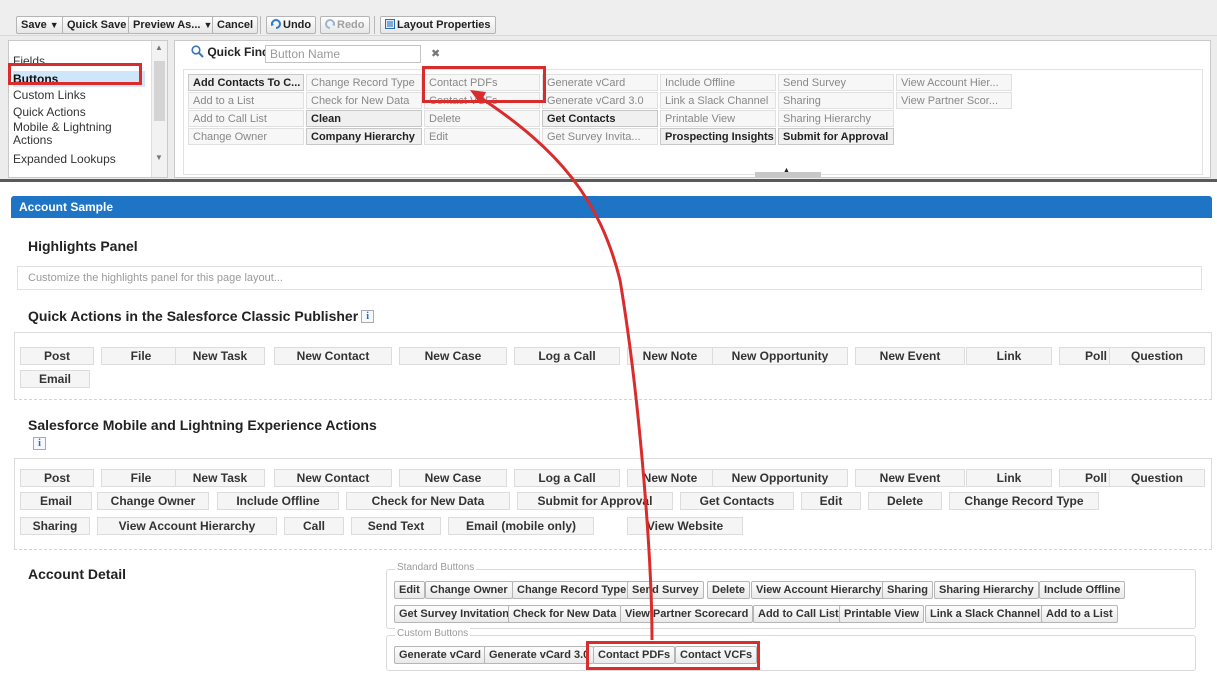 This screenshot has width=1217, height=677. Describe the element at coordinates (986, 590) in the screenshot. I see `detail-button-sharing-hierarchy: Sharing Hierarchy` at that location.